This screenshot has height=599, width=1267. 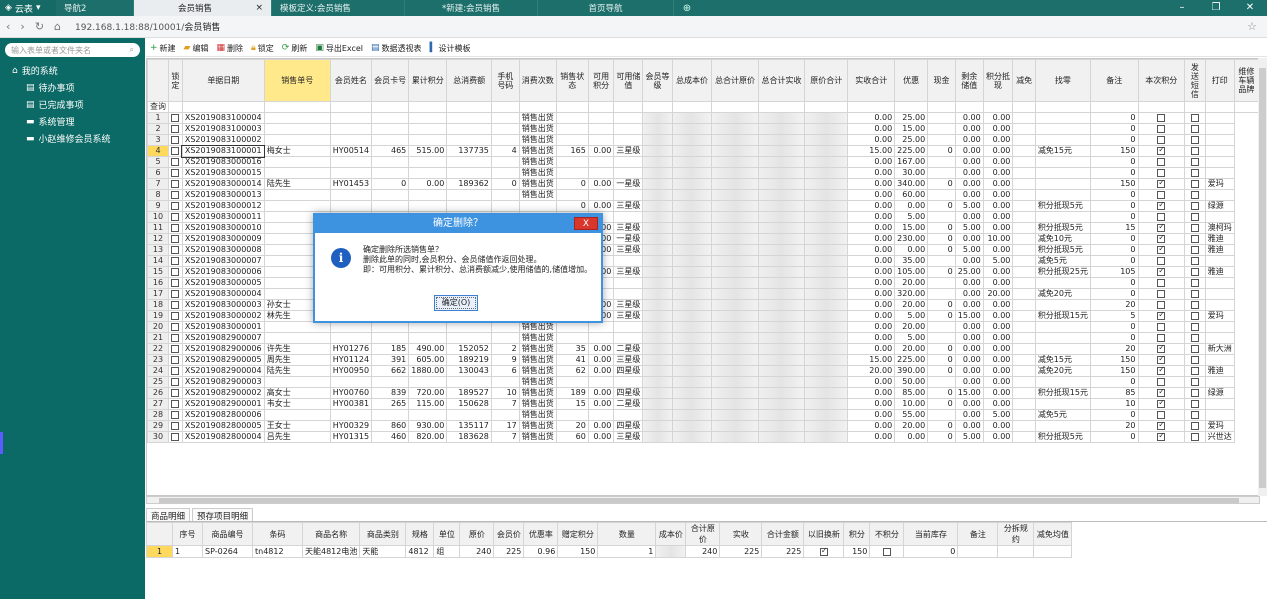 What do you see at coordinates (277, 551) in the screenshot?
I see `detail-cell: tn4812` at bounding box center [277, 551].